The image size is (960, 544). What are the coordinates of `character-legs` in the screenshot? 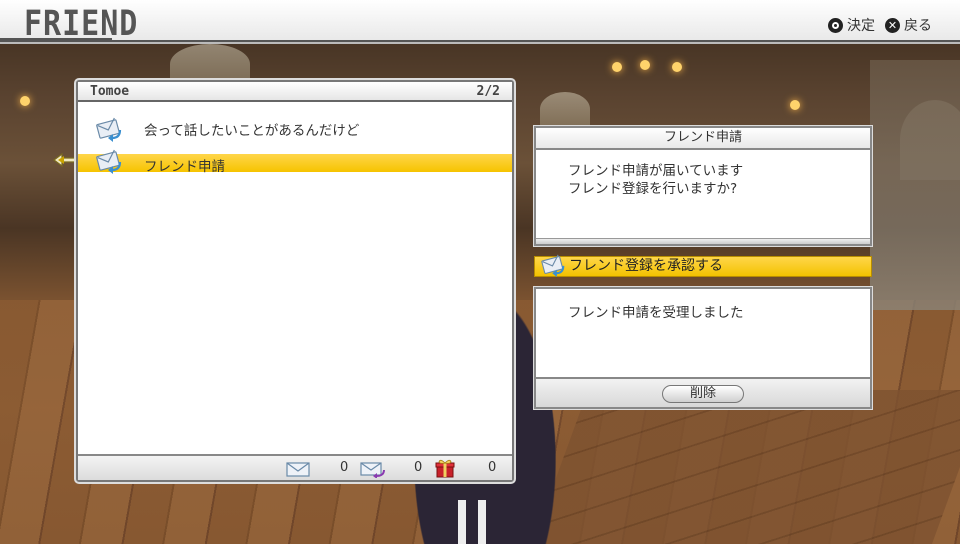 It's located at (472, 522).